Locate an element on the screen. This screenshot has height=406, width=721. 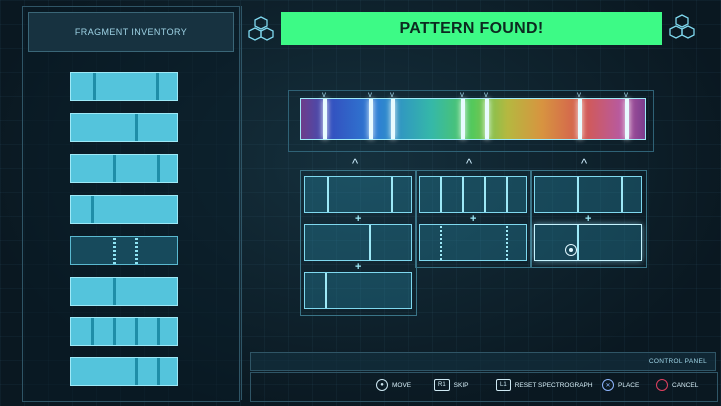
control-panel-bar is located at coordinates (484, 387).